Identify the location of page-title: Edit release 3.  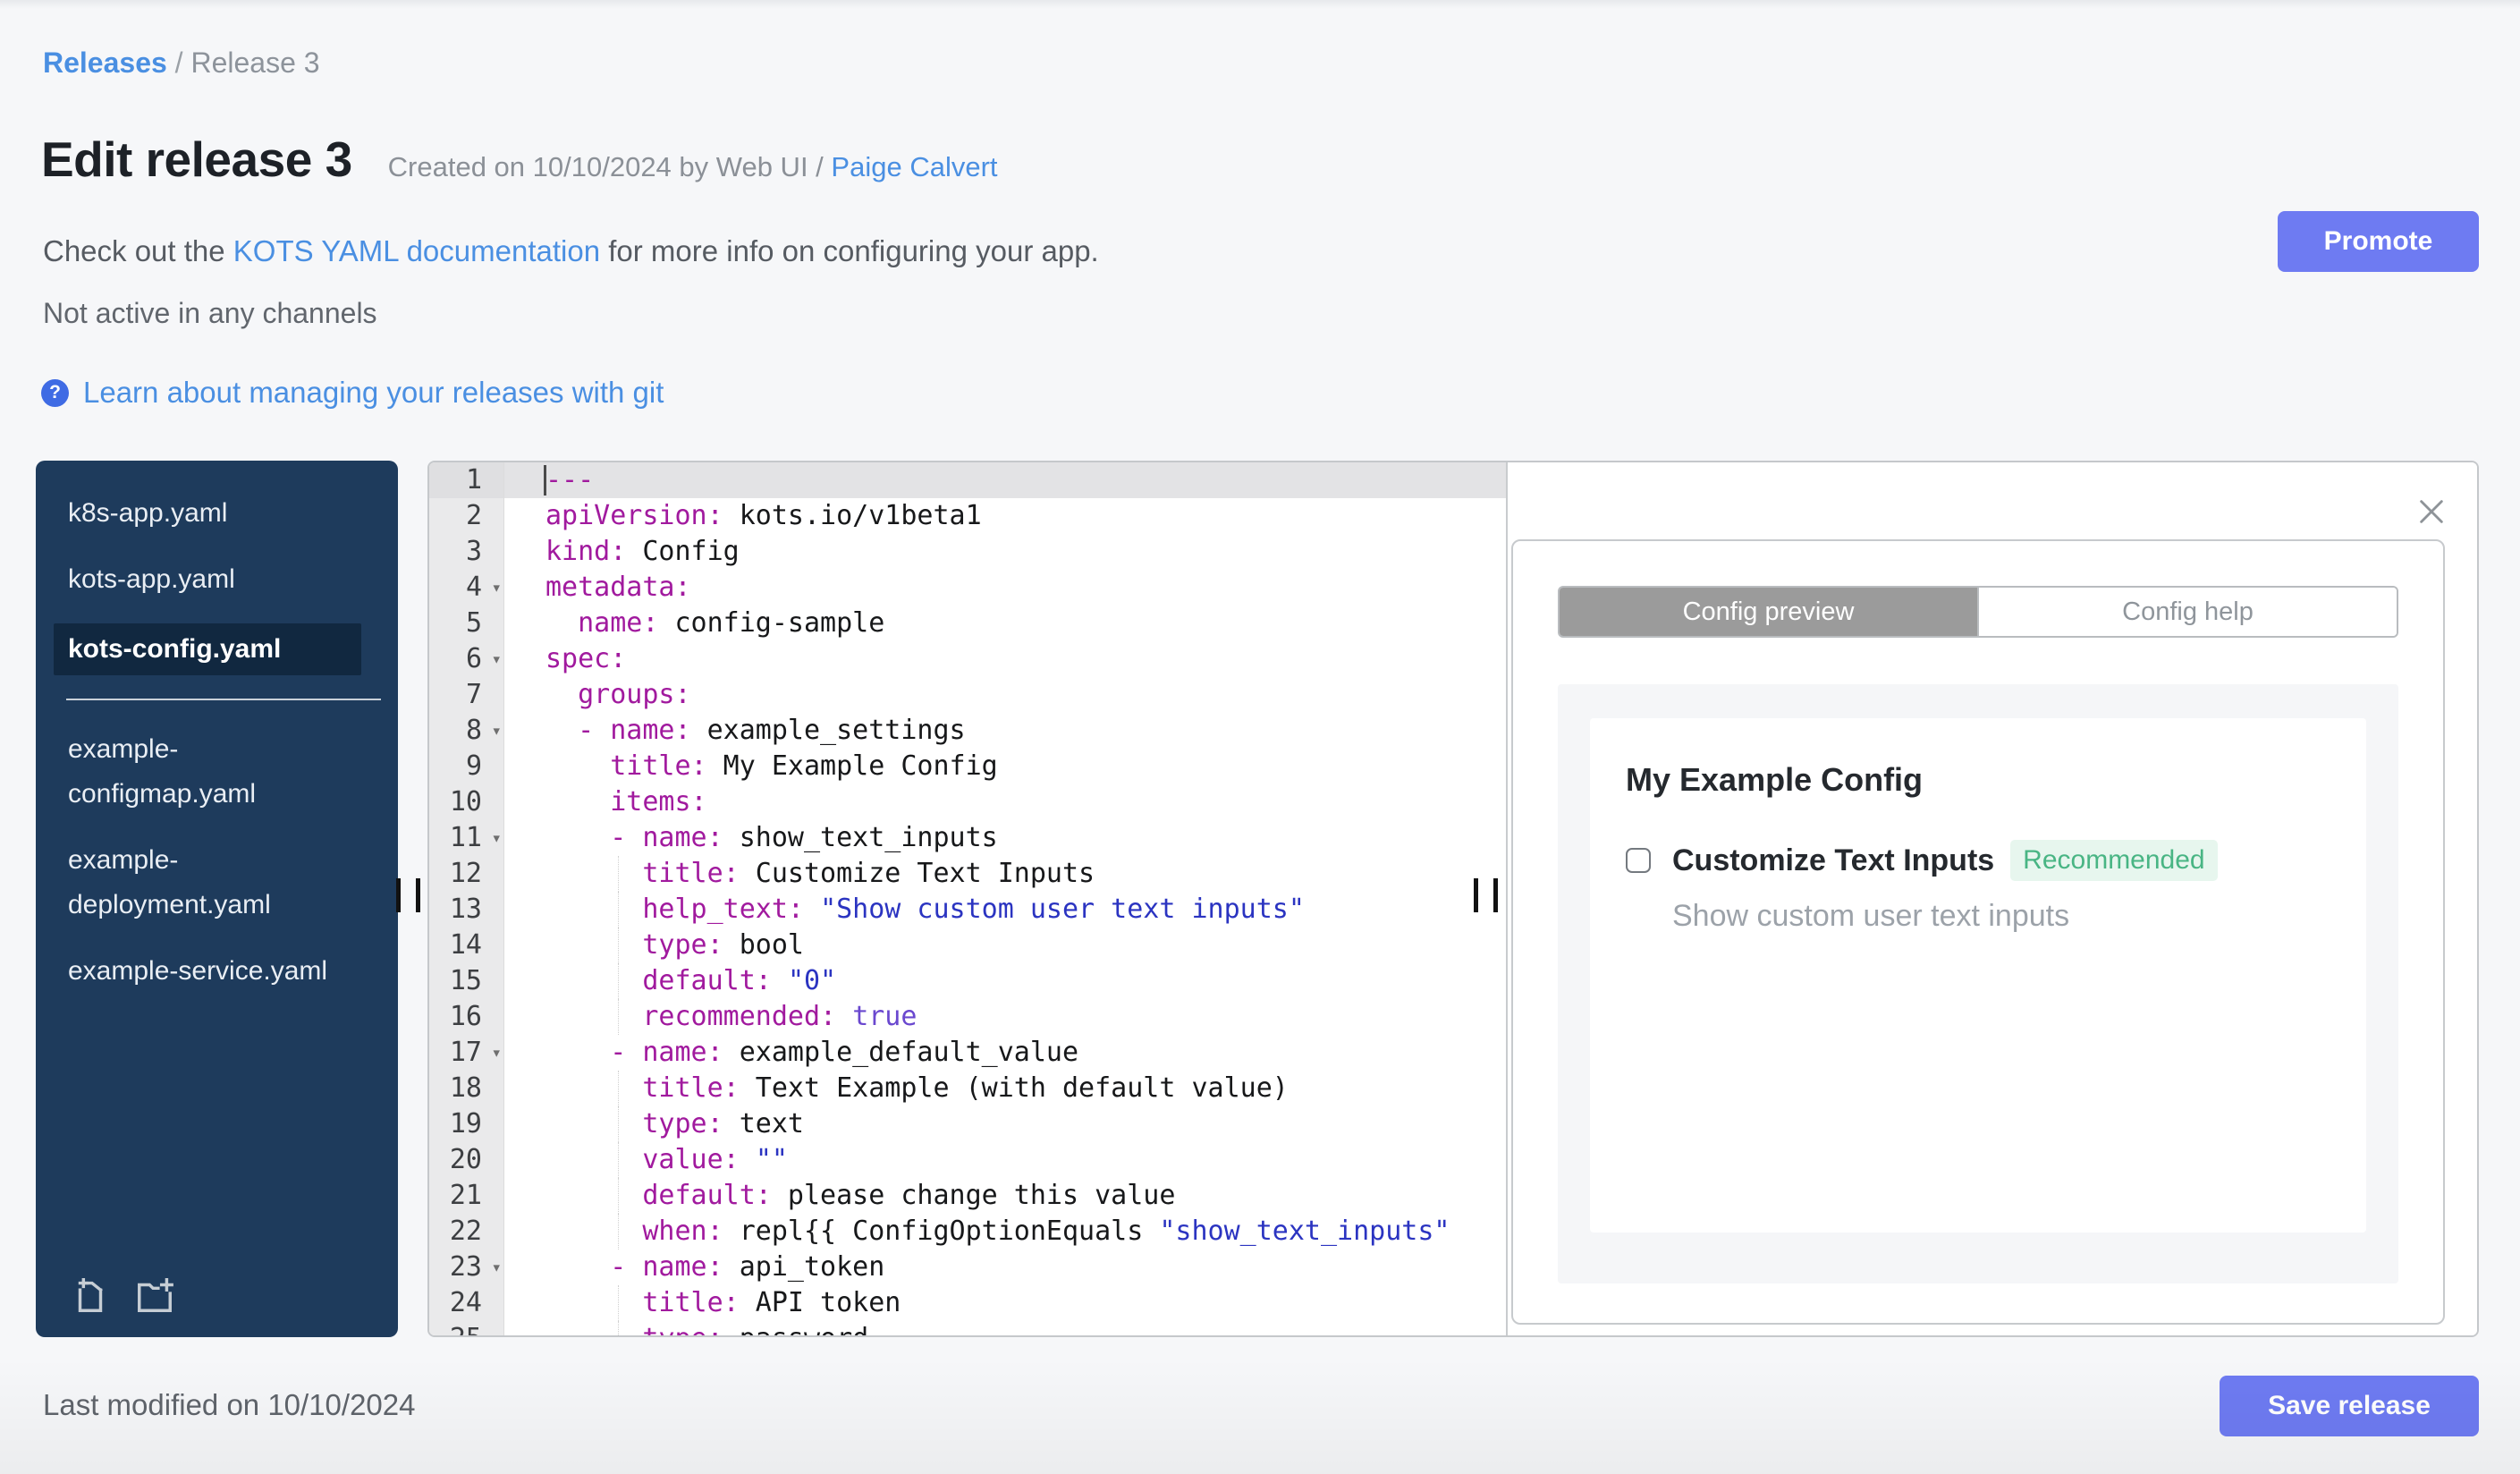
(196, 159).